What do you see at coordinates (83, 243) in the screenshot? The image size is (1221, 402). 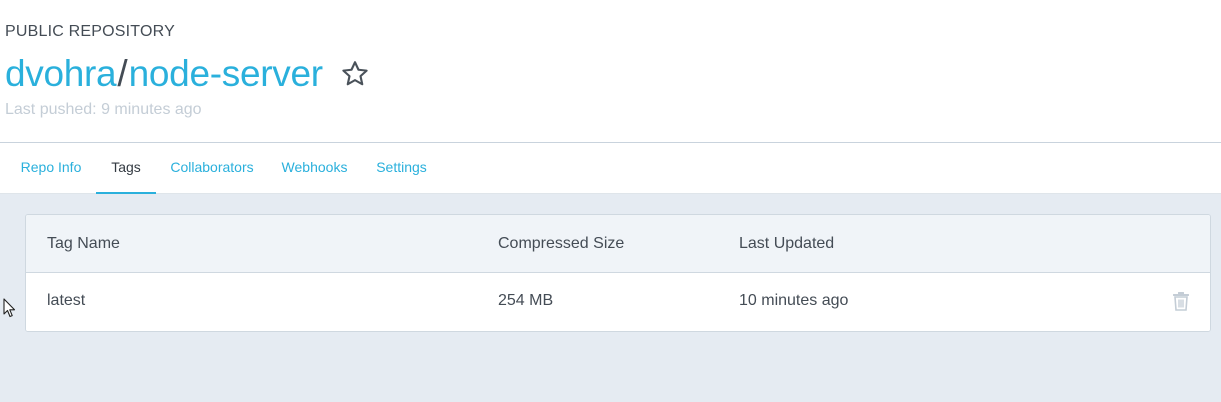 I see `header-tag-name: Tag Name` at bounding box center [83, 243].